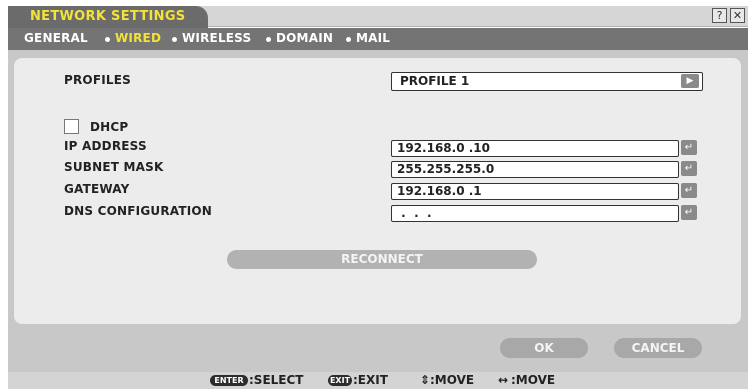 The height and width of the screenshot is (389, 754). What do you see at coordinates (216, 38) in the screenshot?
I see `tab-wireless: WIRELESS` at bounding box center [216, 38].